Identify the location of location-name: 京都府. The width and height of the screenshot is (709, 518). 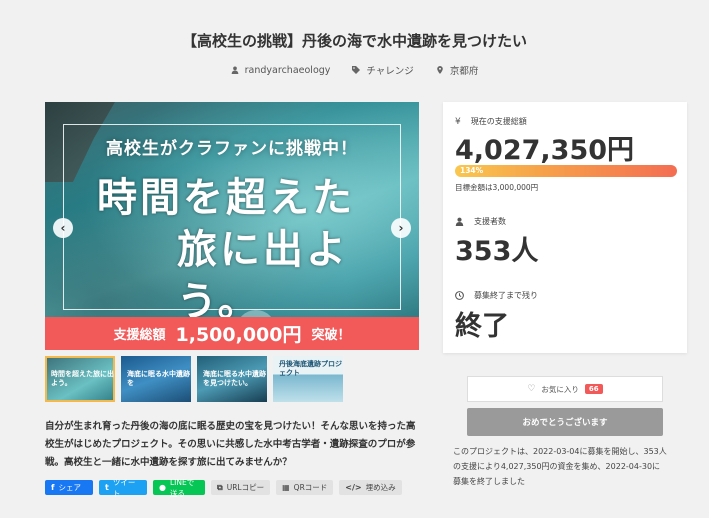
(464, 71).